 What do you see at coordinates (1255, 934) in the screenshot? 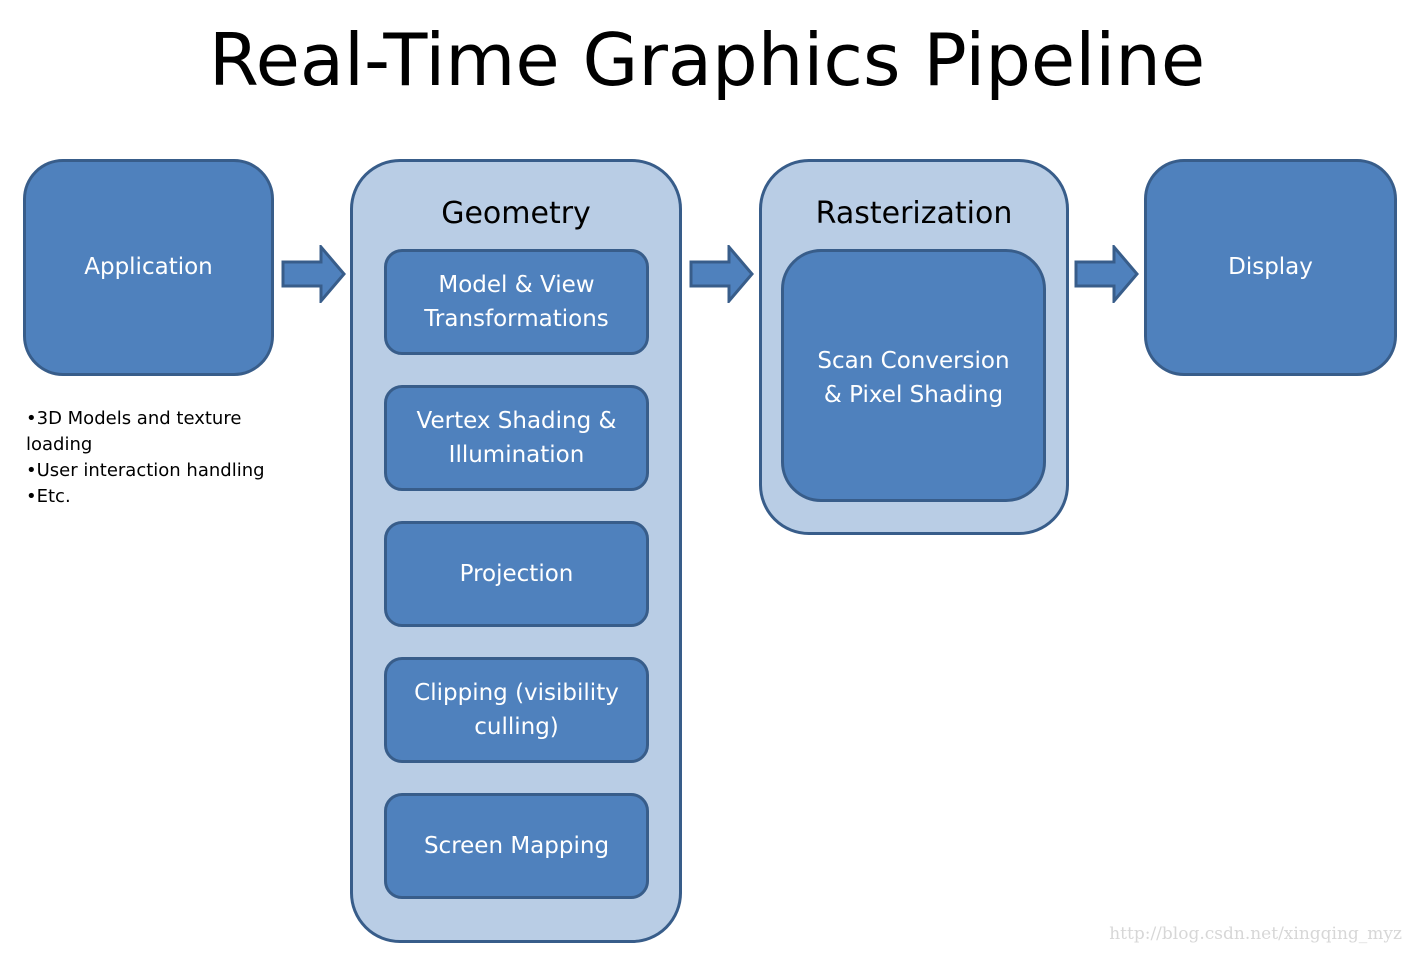
I see `watermark: http://blog.csdn.net/xingqing_myz` at bounding box center [1255, 934].